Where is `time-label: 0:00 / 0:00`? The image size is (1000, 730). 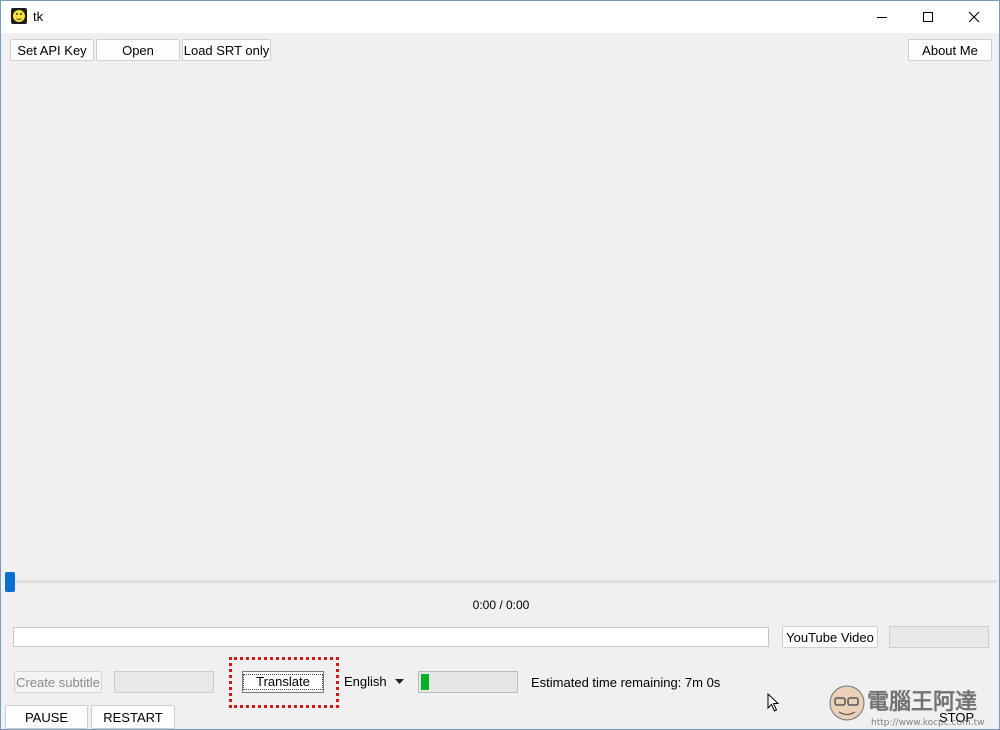
time-label: 0:00 / 0:00 is located at coordinates (501, 605).